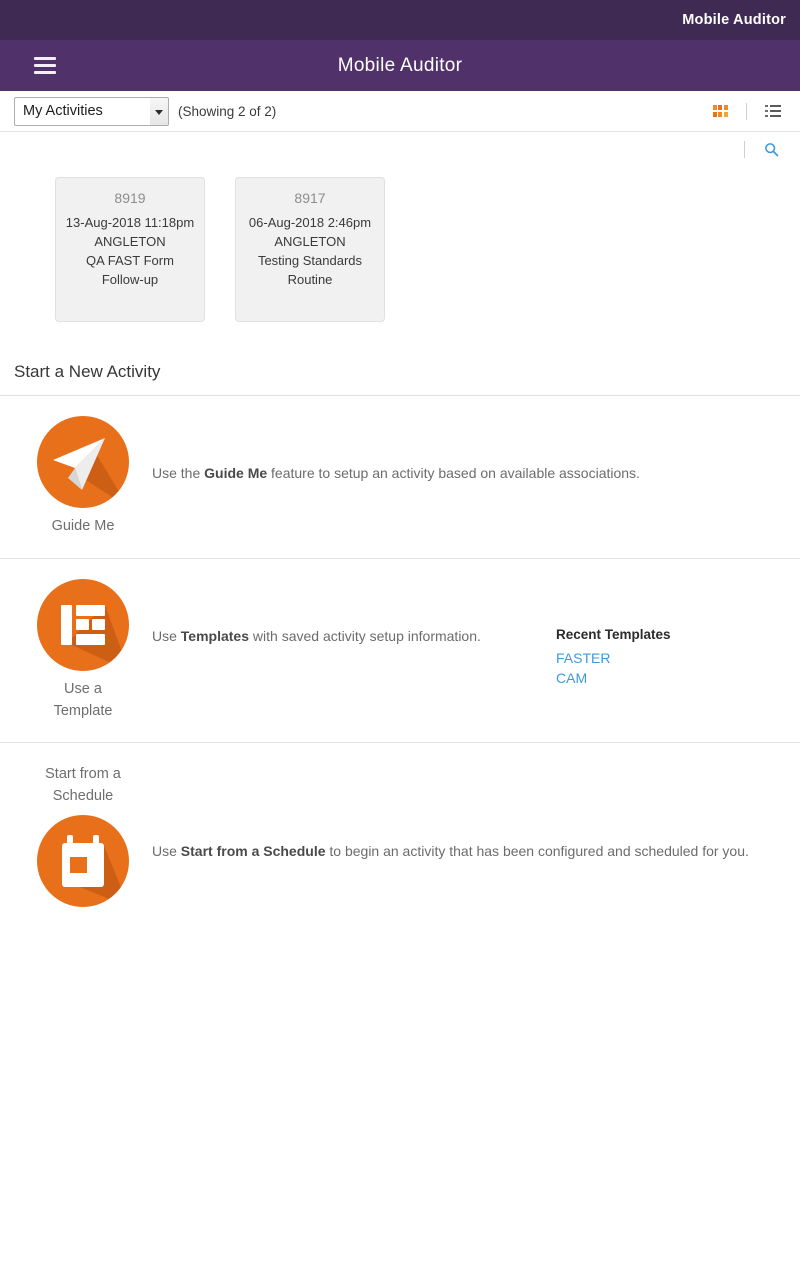 The height and width of the screenshot is (1280, 800). What do you see at coordinates (310, 260) in the screenshot?
I see `activity-form: Testing Standards` at bounding box center [310, 260].